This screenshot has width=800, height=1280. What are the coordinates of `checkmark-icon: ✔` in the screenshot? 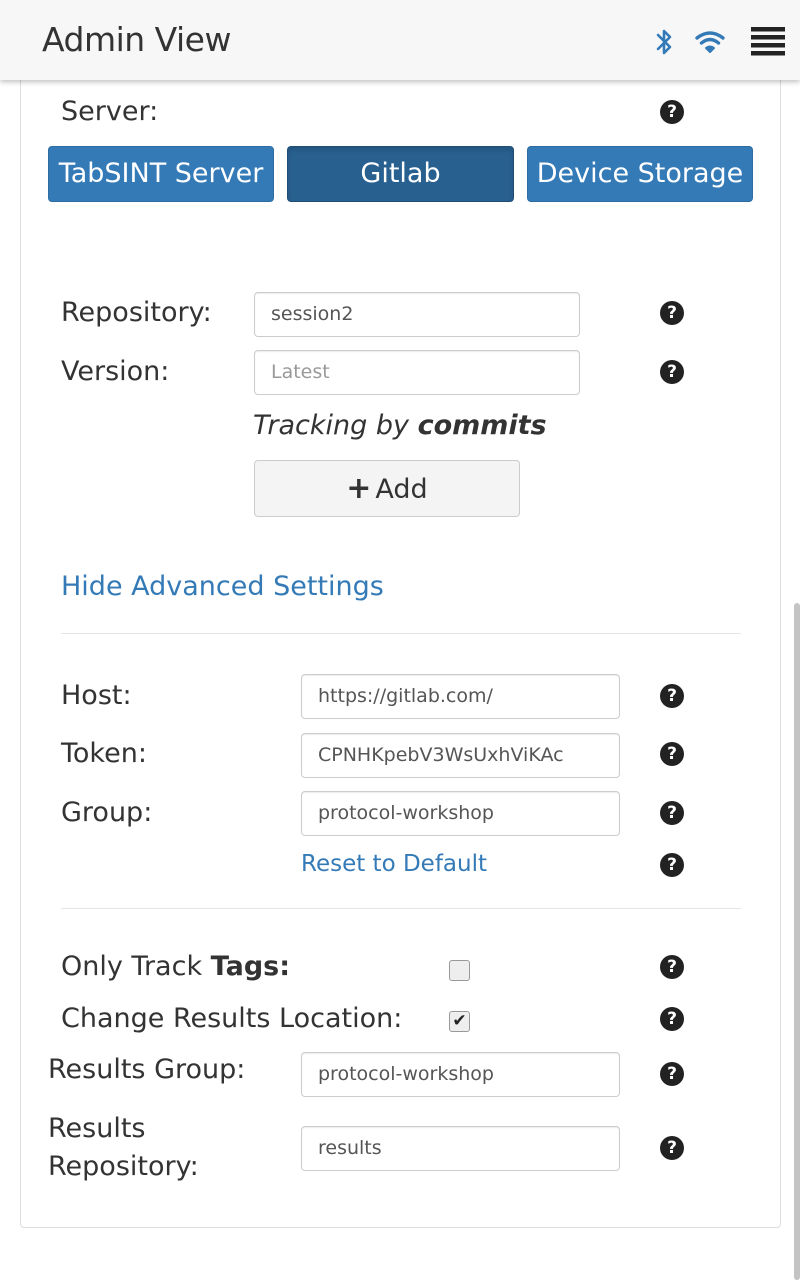 It's located at (459, 1021).